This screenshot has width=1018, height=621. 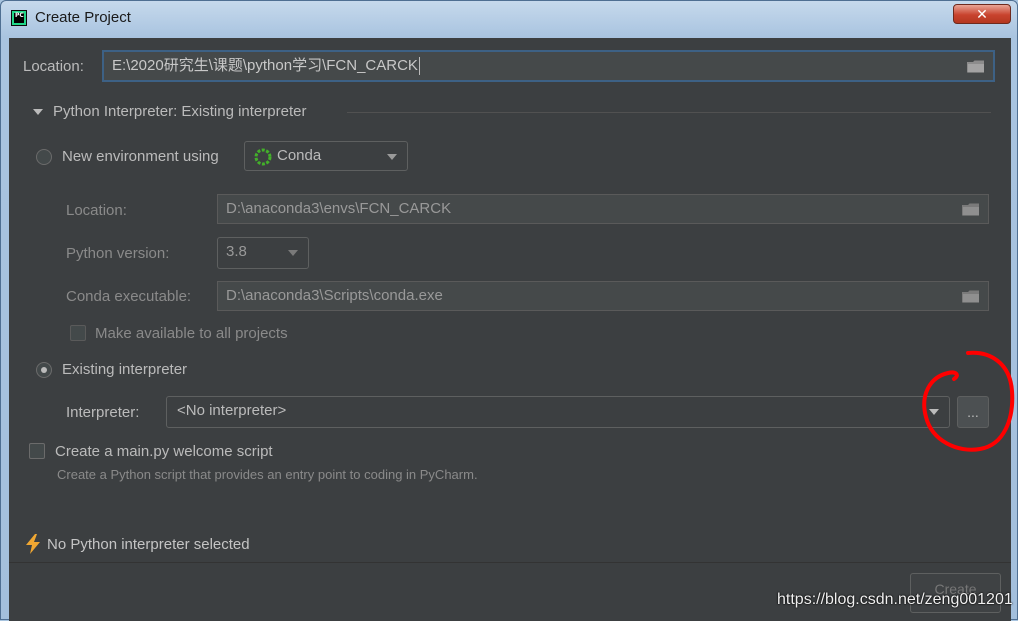 What do you see at coordinates (548, 66) in the screenshot?
I see `location-input: E:\2020研究生\课题\python学习\FCN_CARCK` at bounding box center [548, 66].